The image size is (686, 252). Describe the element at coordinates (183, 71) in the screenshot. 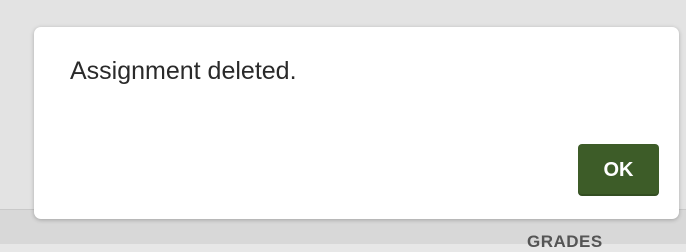

I see `dialog-message: Assignment deleted.` at that location.